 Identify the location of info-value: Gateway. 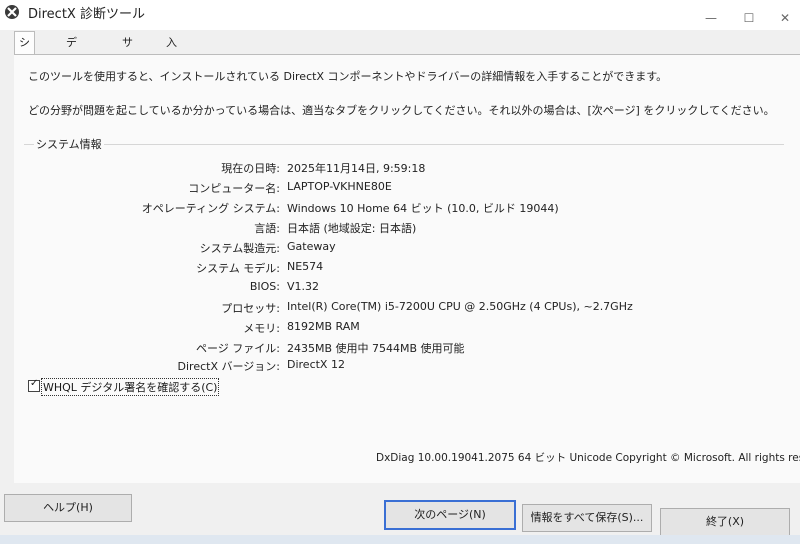
(311, 246).